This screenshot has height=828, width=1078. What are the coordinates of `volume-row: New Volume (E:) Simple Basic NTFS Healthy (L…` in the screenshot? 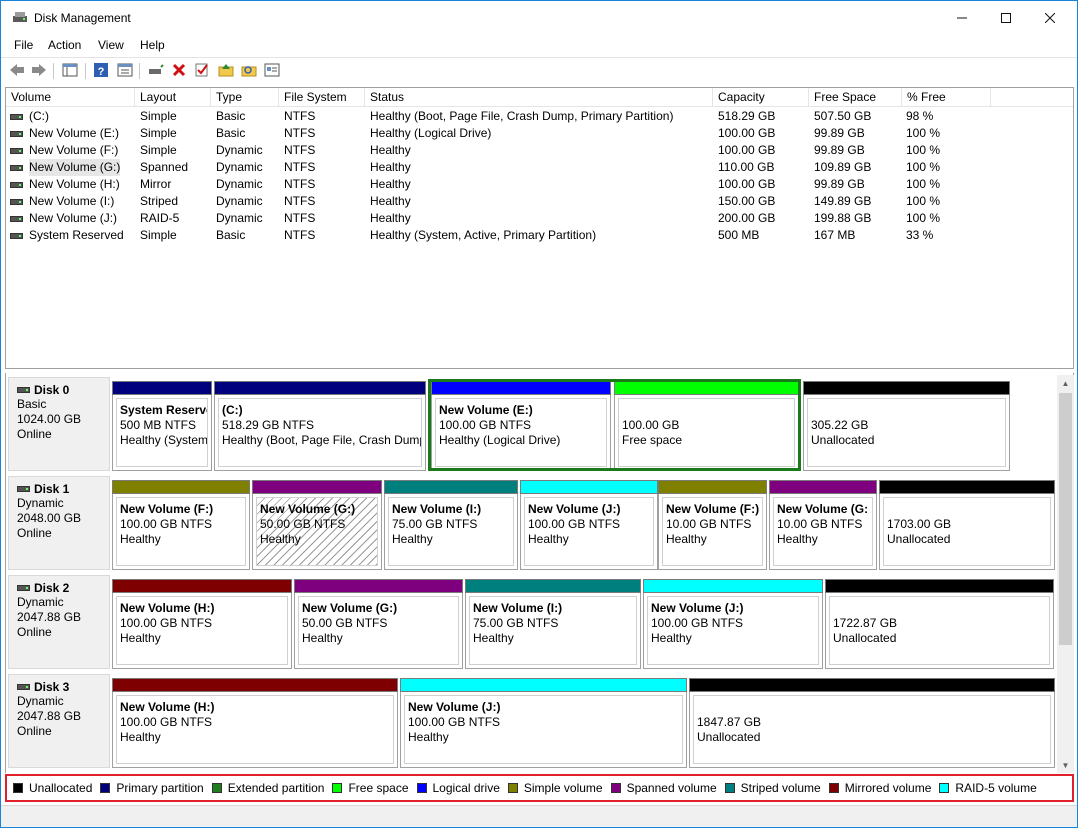 It's located at (539, 133).